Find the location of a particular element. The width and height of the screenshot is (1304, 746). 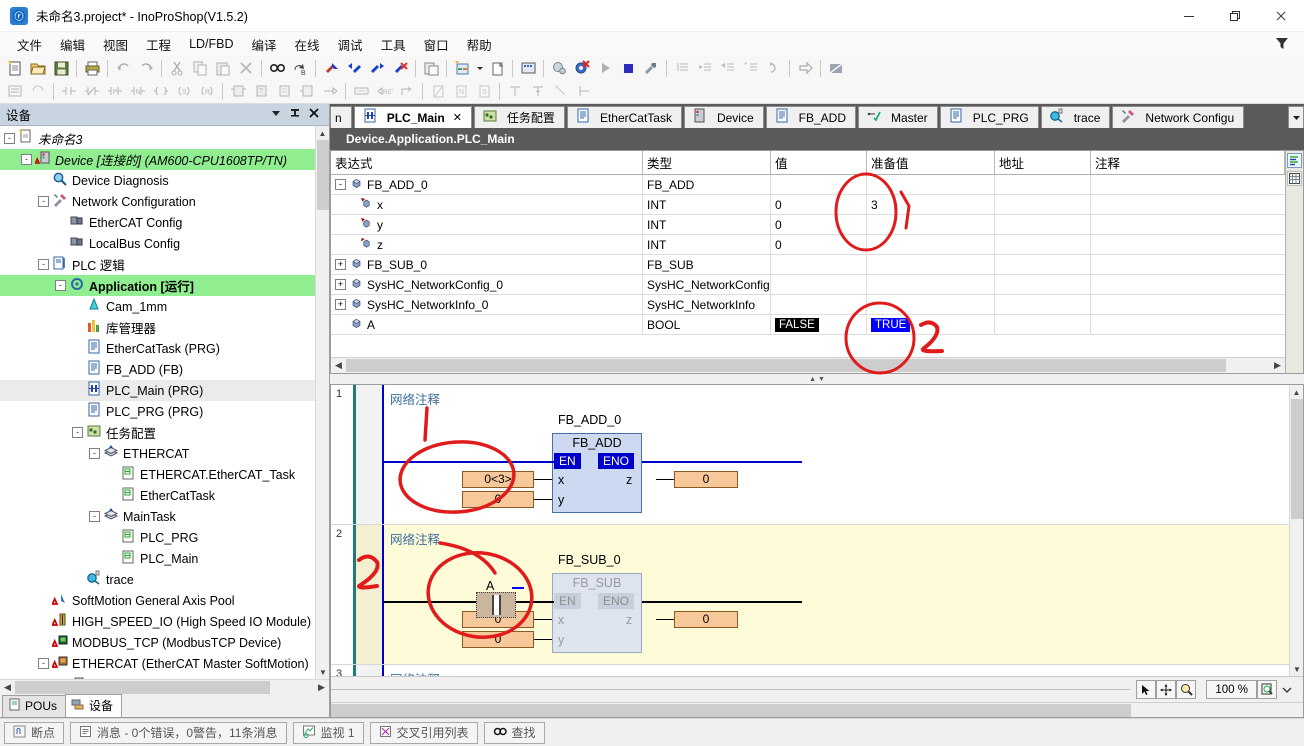

box-with-en-icon: ? is located at coordinates (261, 91).